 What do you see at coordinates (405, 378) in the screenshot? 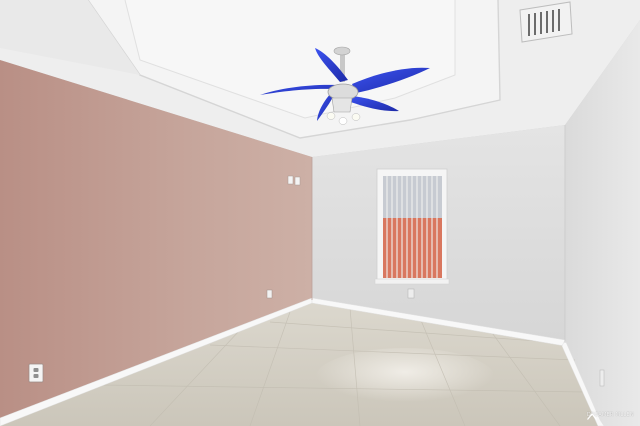
I see `floor-light-reflection` at bounding box center [405, 378].